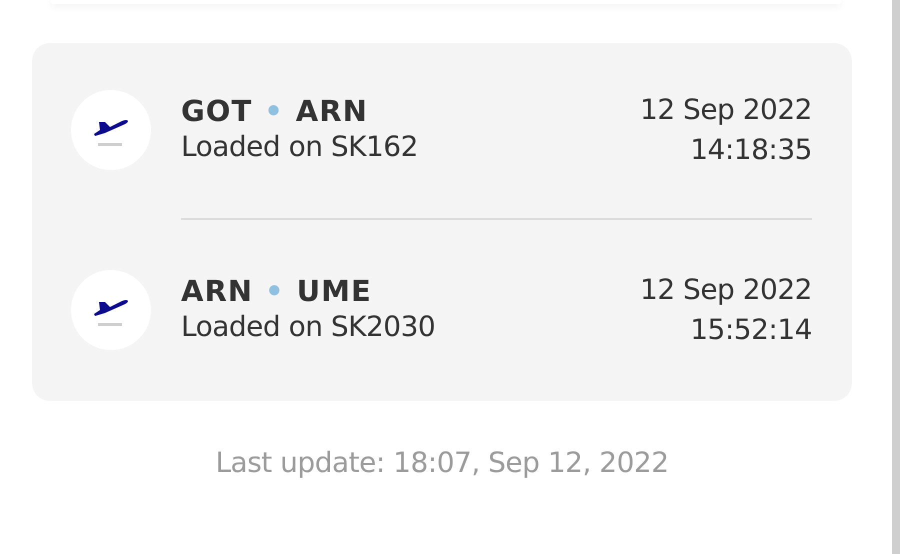  Describe the element at coordinates (308, 326) in the screenshot. I see `status-text: Loaded on SK2030` at that location.